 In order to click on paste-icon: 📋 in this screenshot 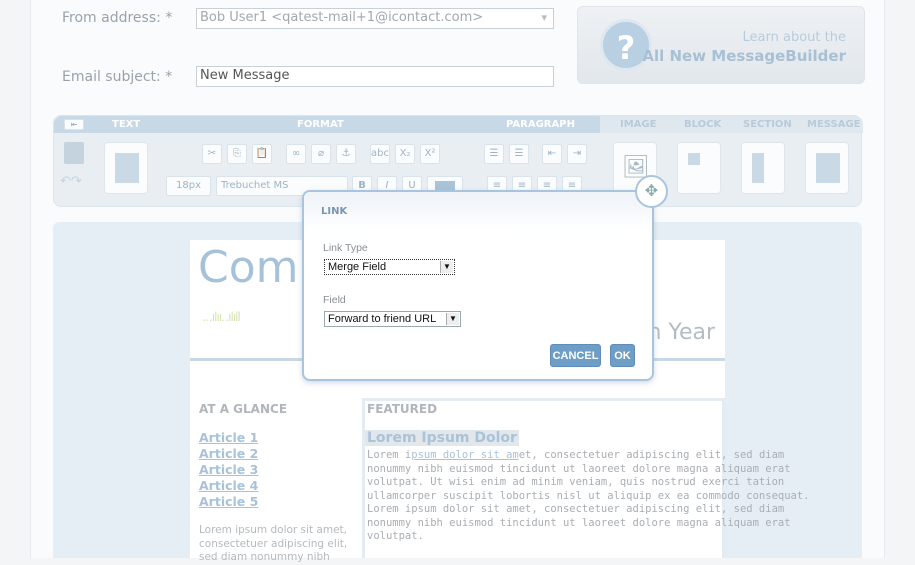, I will do `click(262, 154)`.